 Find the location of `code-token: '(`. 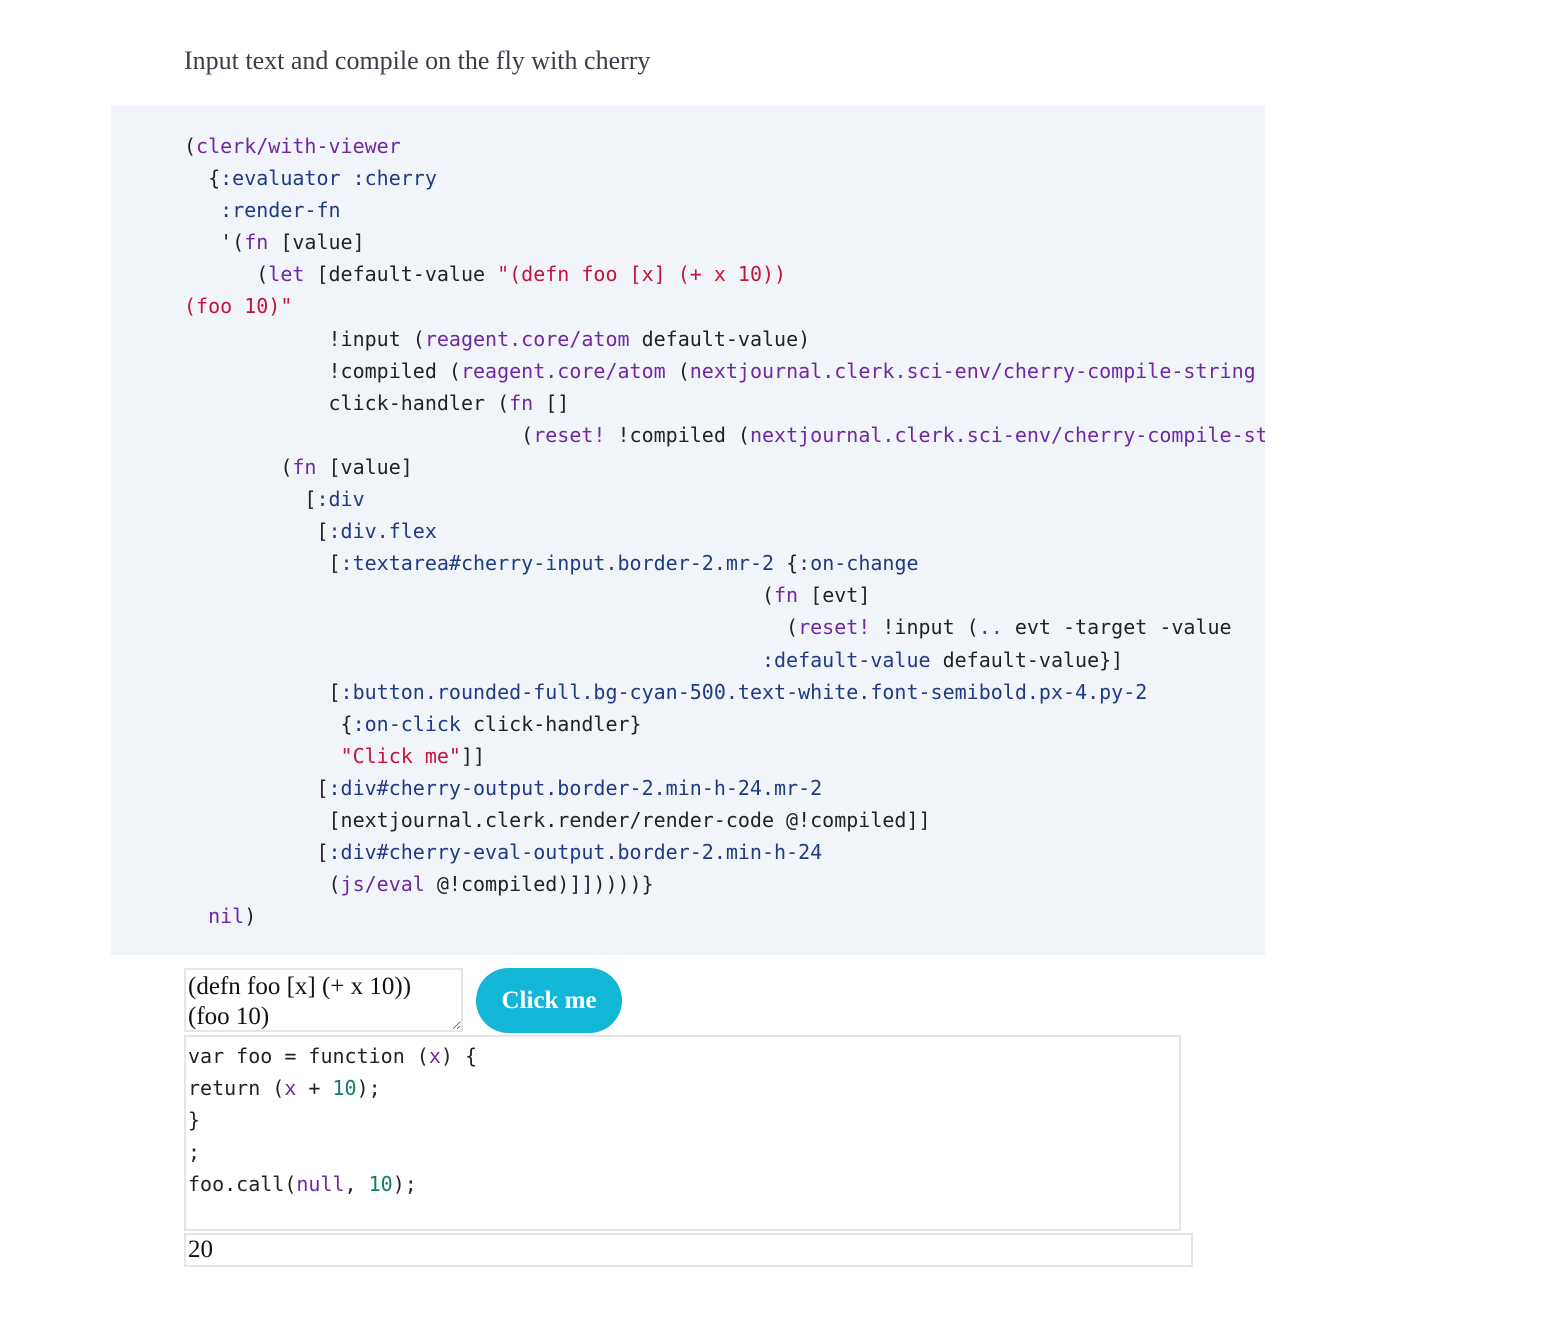

code-token: '( is located at coordinates (214, 242).